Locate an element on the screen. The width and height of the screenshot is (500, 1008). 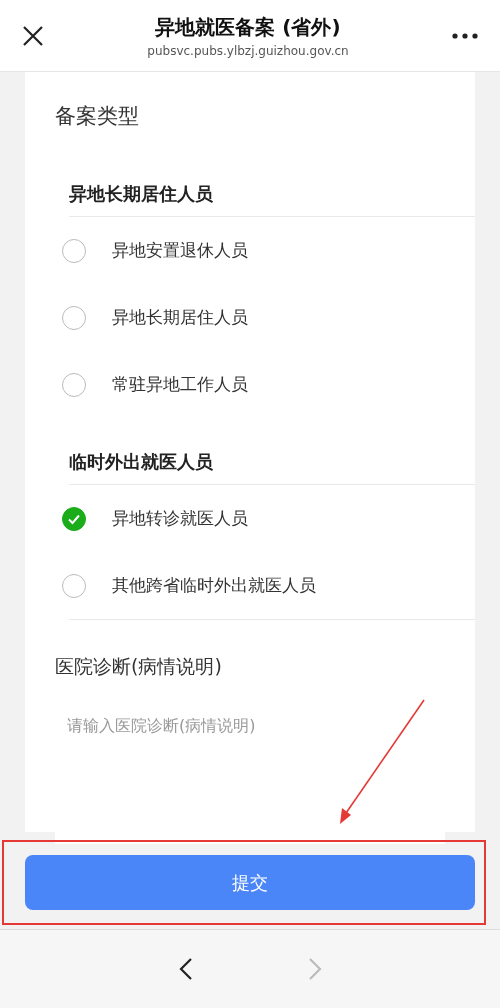
option-label: 常驻异地工作人员 is located at coordinates (180, 384).